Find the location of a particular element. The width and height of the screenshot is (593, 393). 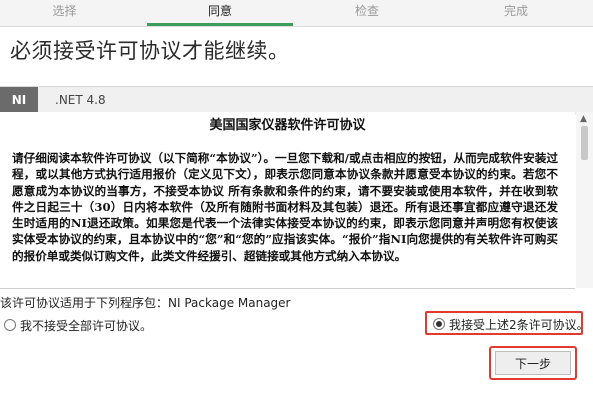

next-highlight-box: 下一步 is located at coordinates (533, 363).